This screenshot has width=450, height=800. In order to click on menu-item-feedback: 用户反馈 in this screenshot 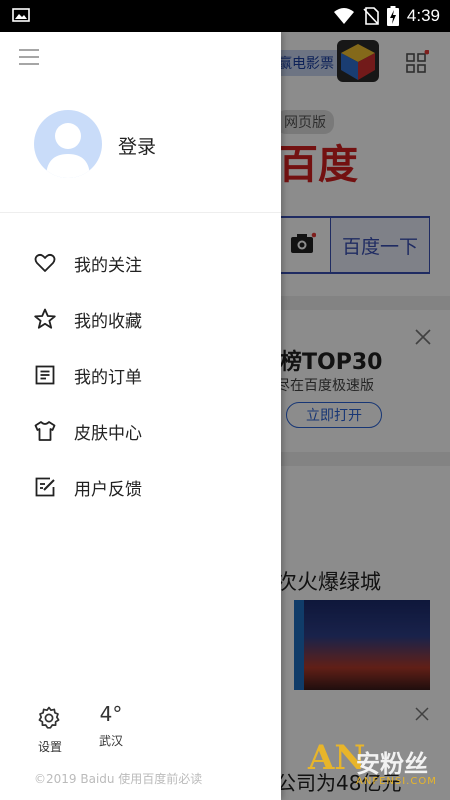, I will do `click(140, 486)`.